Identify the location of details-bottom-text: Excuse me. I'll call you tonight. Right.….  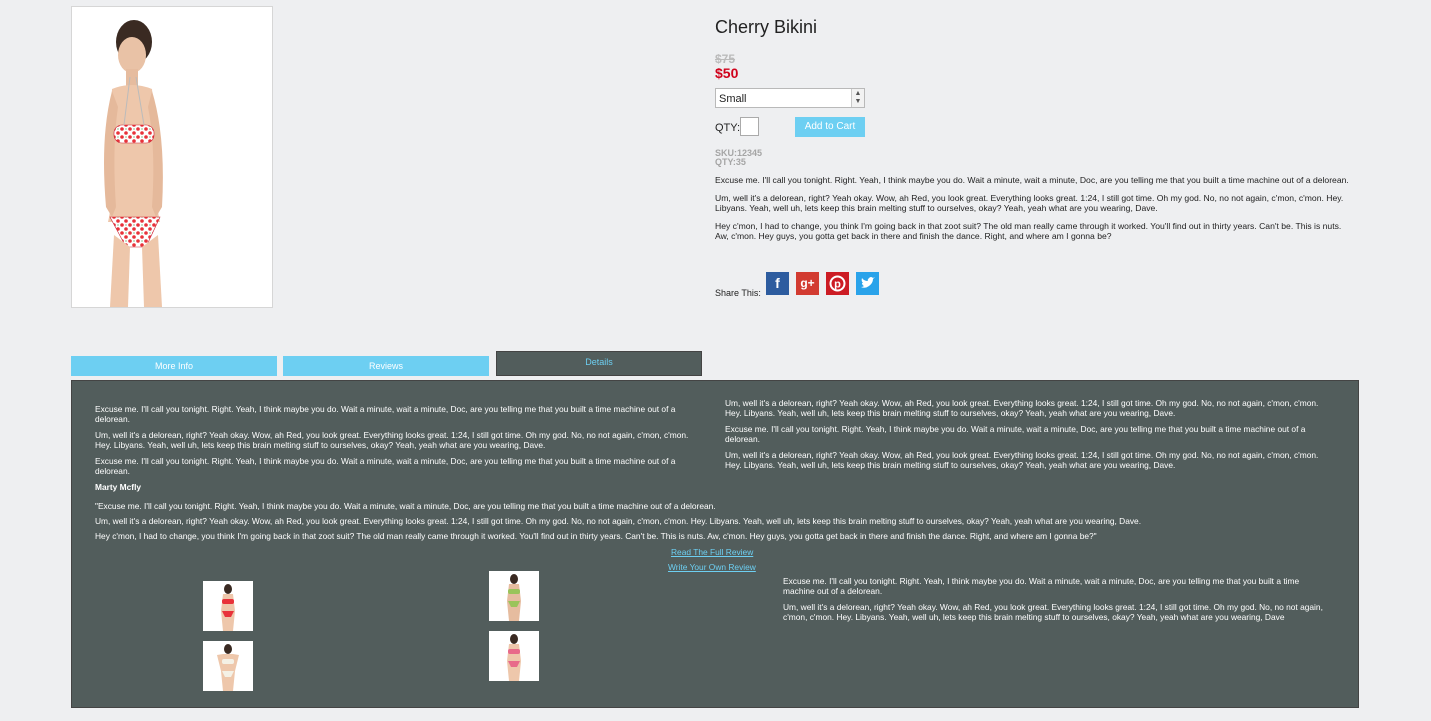
(1053, 602).